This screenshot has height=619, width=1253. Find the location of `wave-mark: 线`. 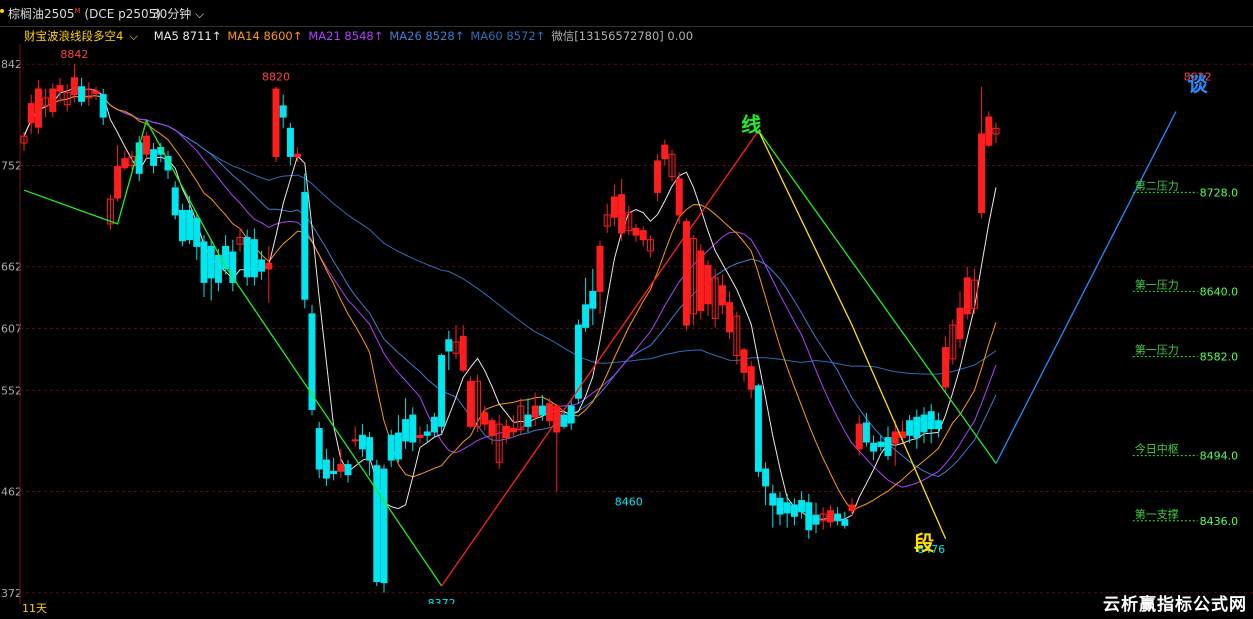

wave-mark: 线 is located at coordinates (751, 125).